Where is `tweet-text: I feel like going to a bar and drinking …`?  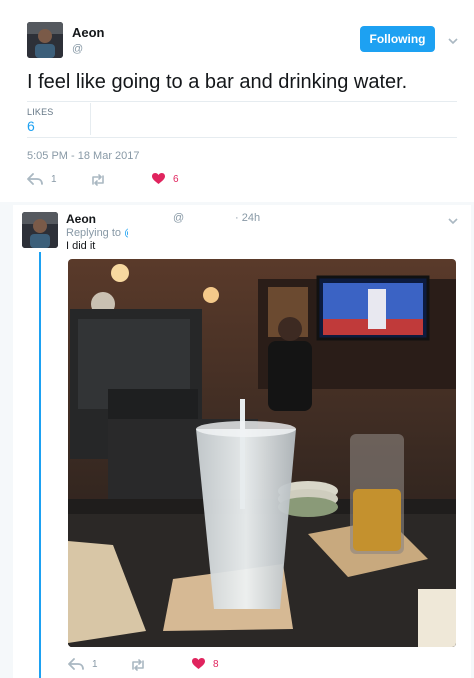
tweet-text: I feel like going to a bar and drinking … is located at coordinates (217, 82).